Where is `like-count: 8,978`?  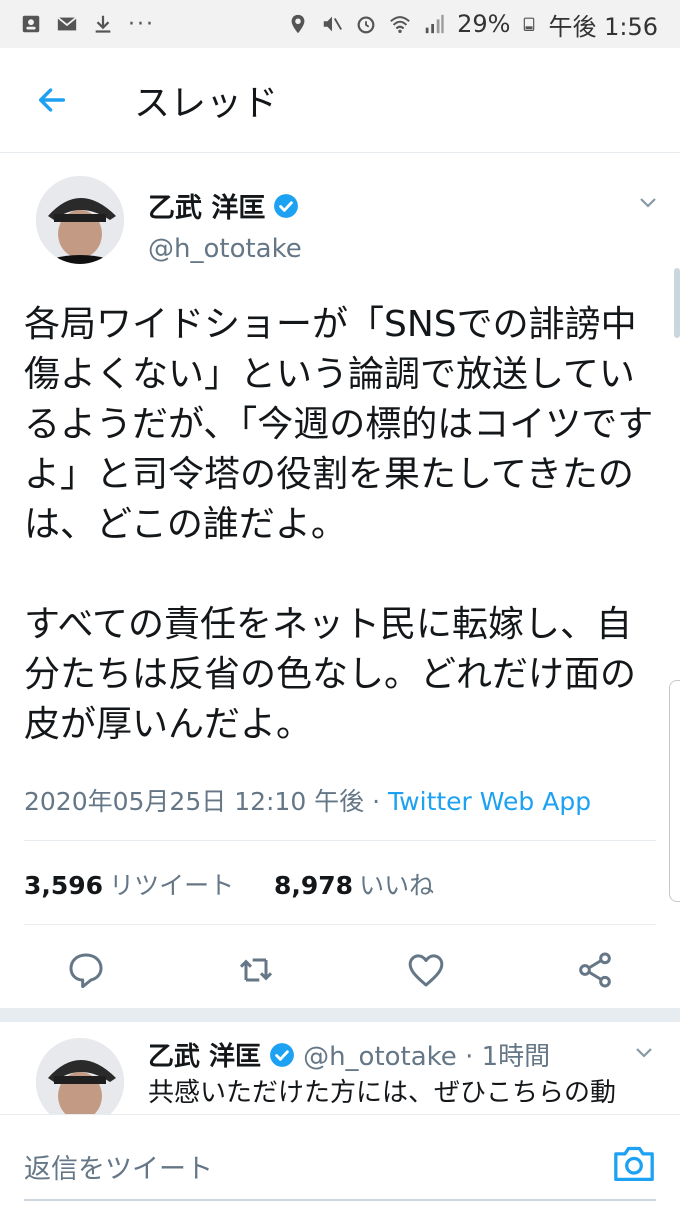
like-count: 8,978 is located at coordinates (313, 885).